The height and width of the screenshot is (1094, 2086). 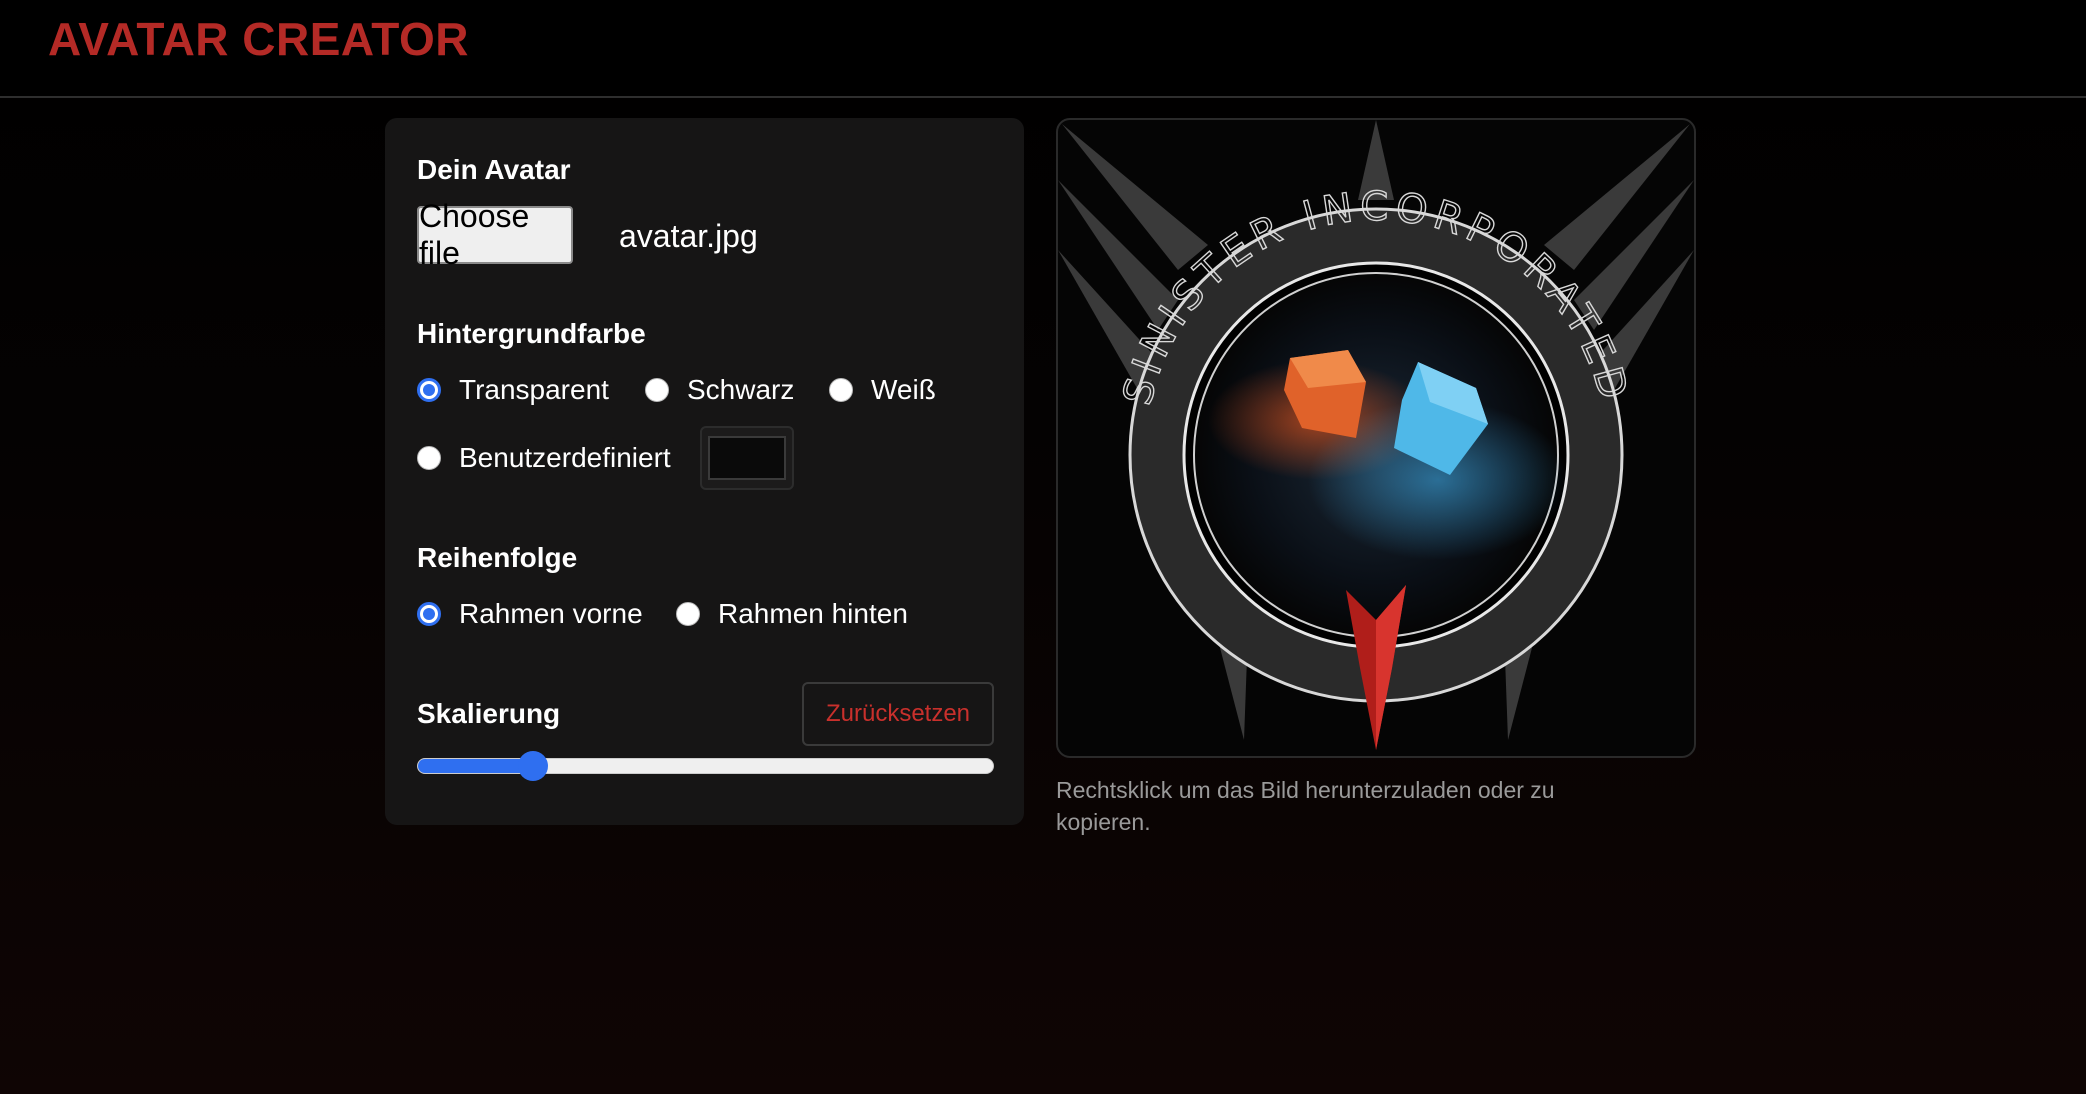 I want to click on scale-slider, so click(x=705, y=766).